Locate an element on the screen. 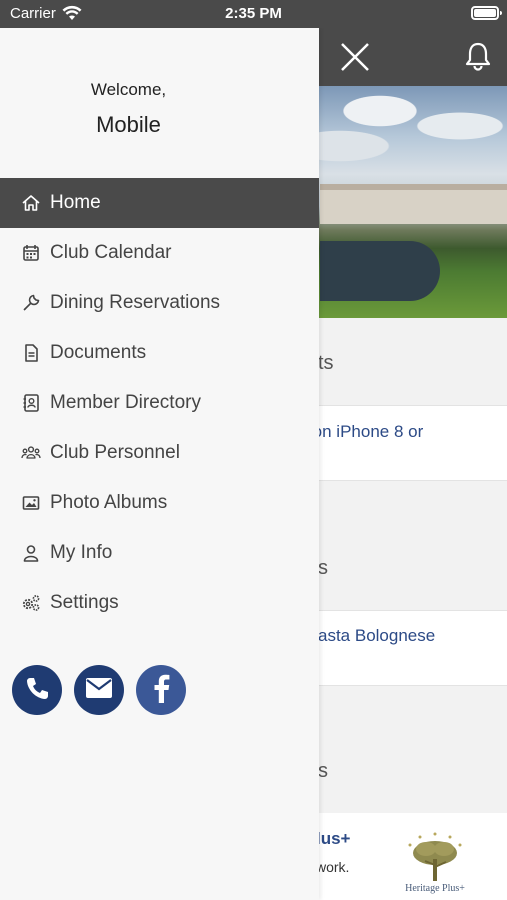  bell-icon is located at coordinates (478, 56).